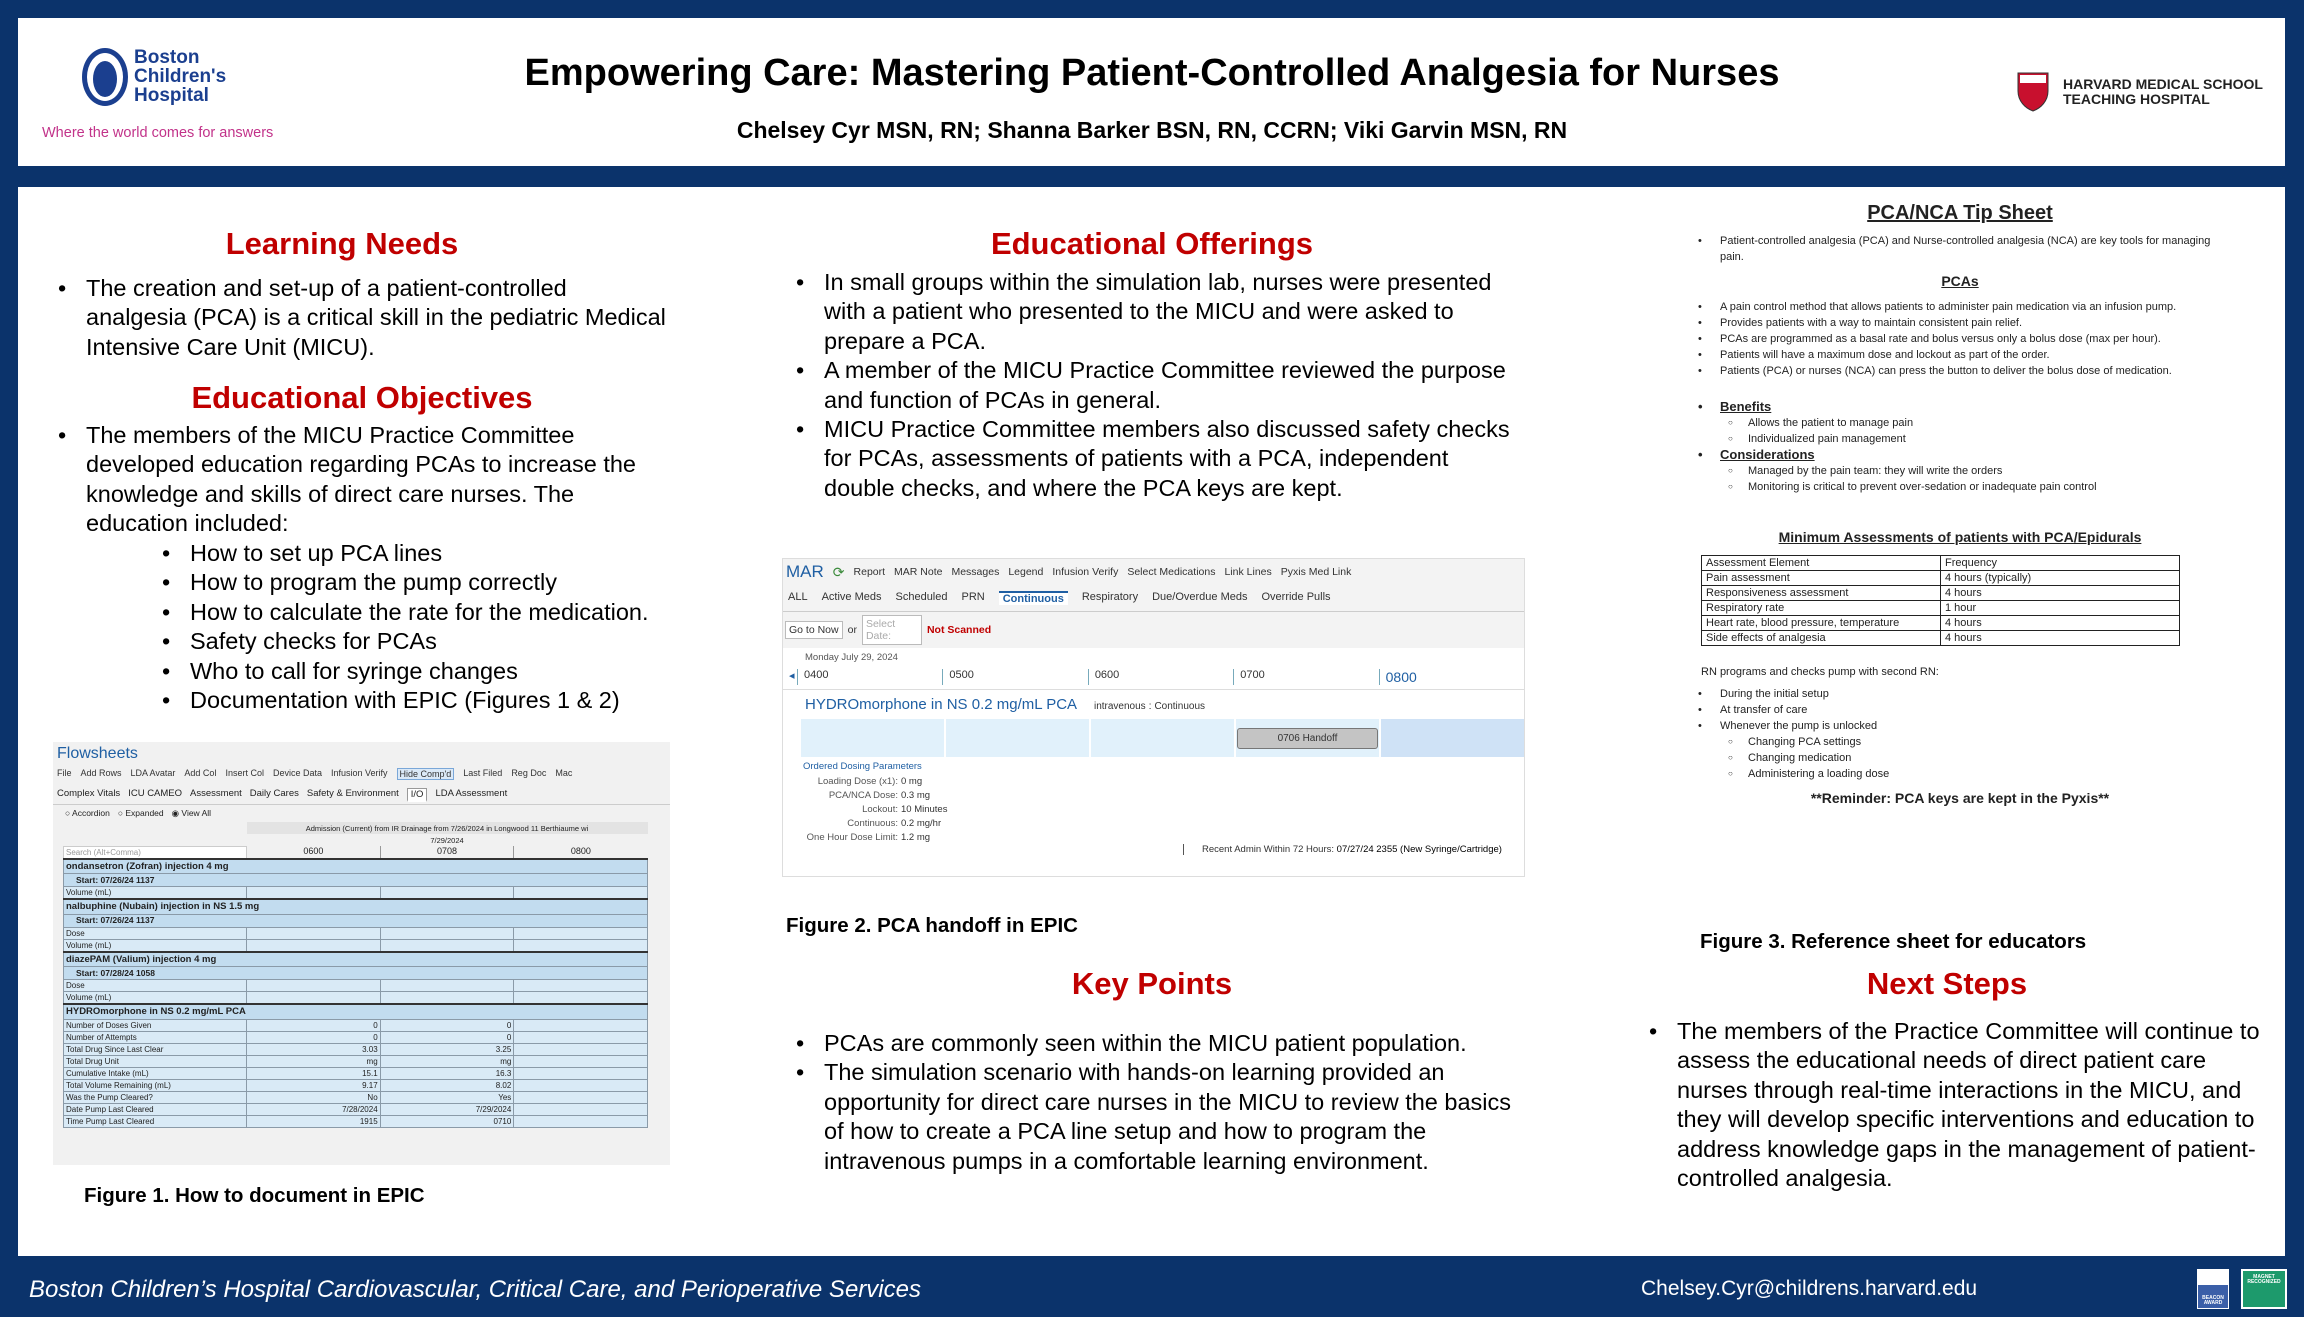  Describe the element at coordinates (155, 985) in the screenshot. I see `table-cell: Dose` at that location.